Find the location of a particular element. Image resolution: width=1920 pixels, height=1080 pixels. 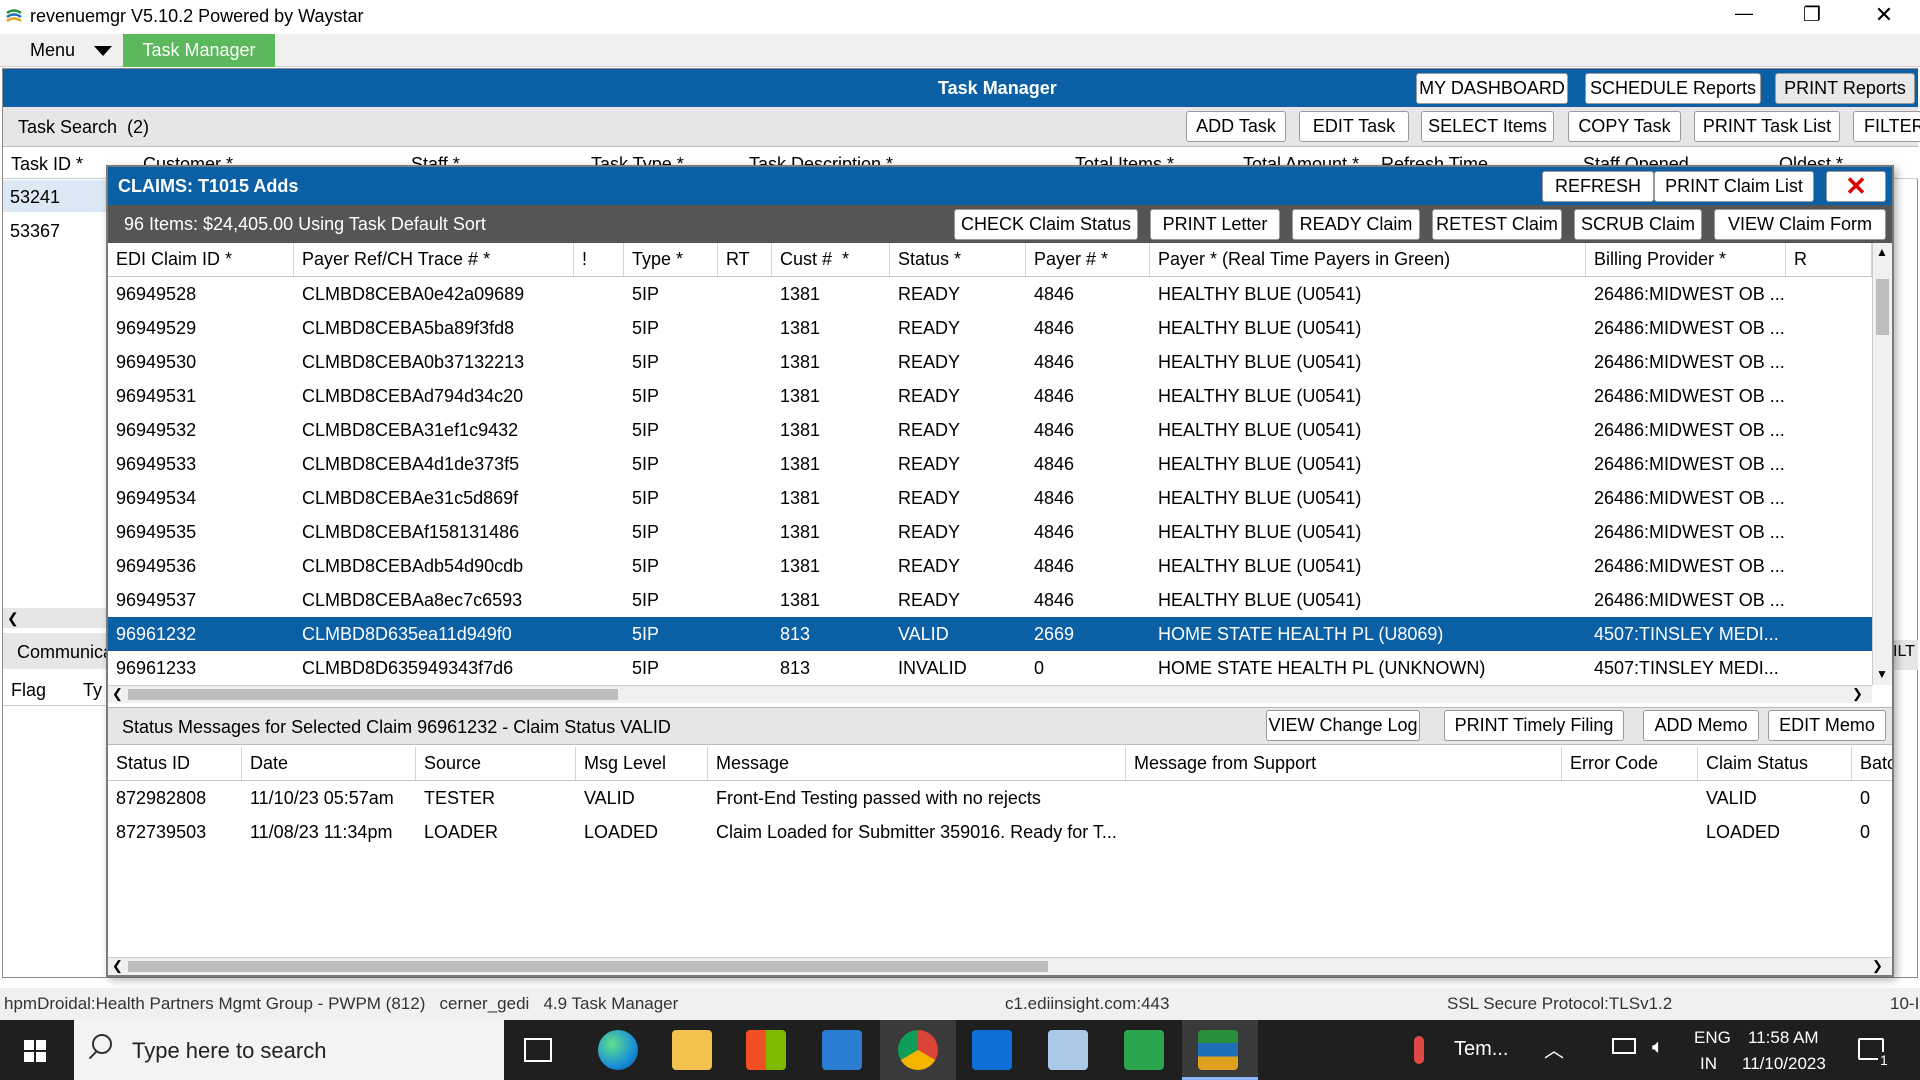

edit-task-button: EDIT Task is located at coordinates (1354, 126).